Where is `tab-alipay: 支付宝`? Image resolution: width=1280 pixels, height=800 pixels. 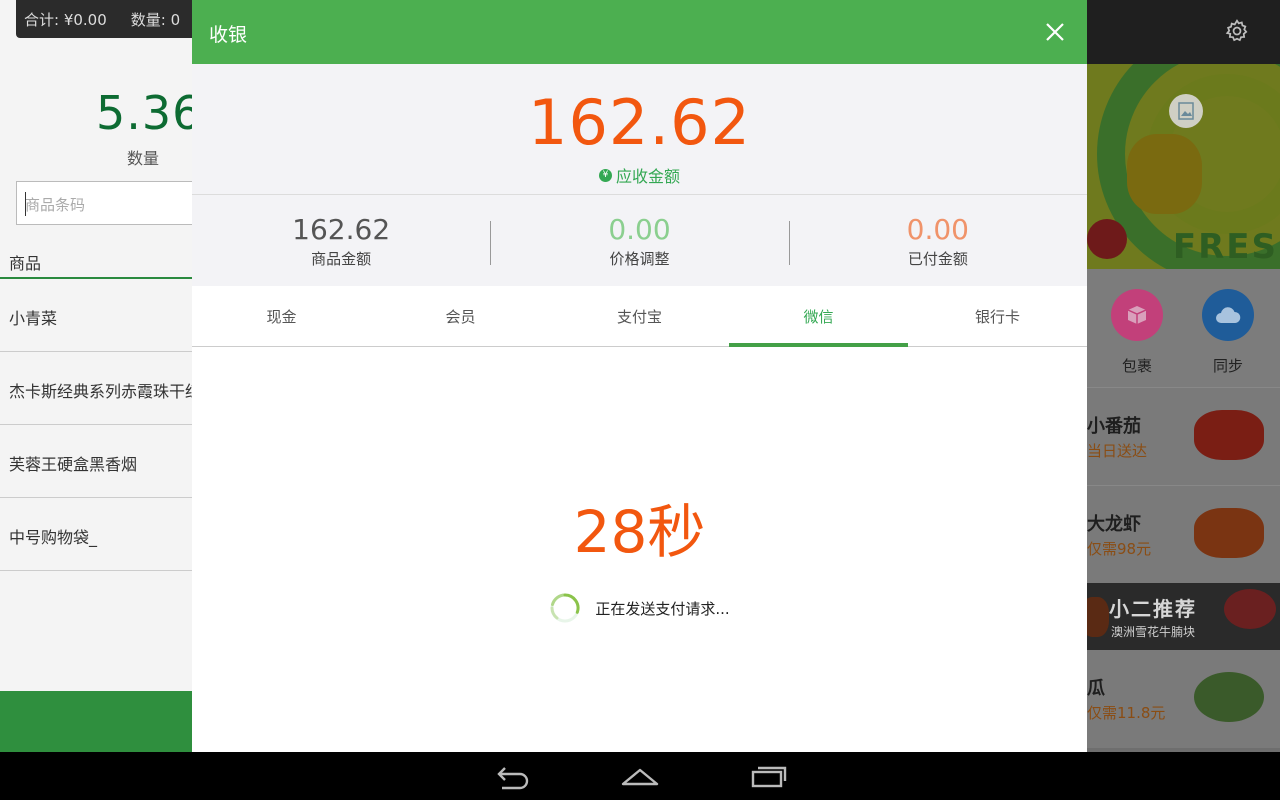
tab-alipay: 支付宝 is located at coordinates (639, 316).